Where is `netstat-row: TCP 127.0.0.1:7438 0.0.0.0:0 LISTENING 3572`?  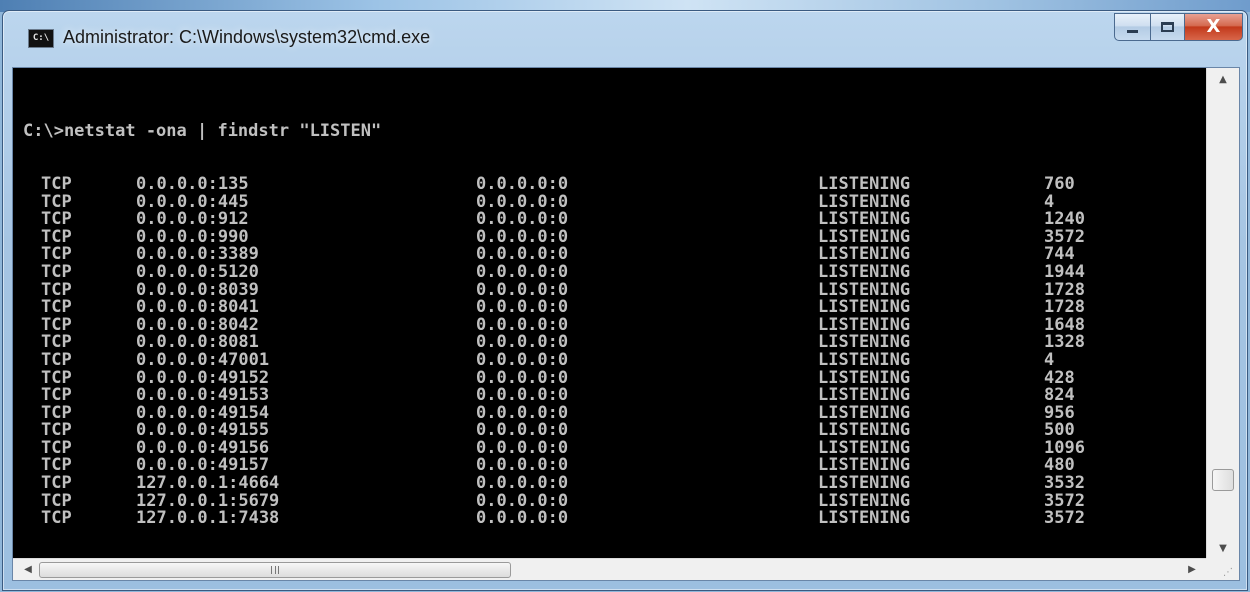 netstat-row: TCP 127.0.0.1:7438 0.0.0.0:0 LISTENING 3572 is located at coordinates (615, 519).